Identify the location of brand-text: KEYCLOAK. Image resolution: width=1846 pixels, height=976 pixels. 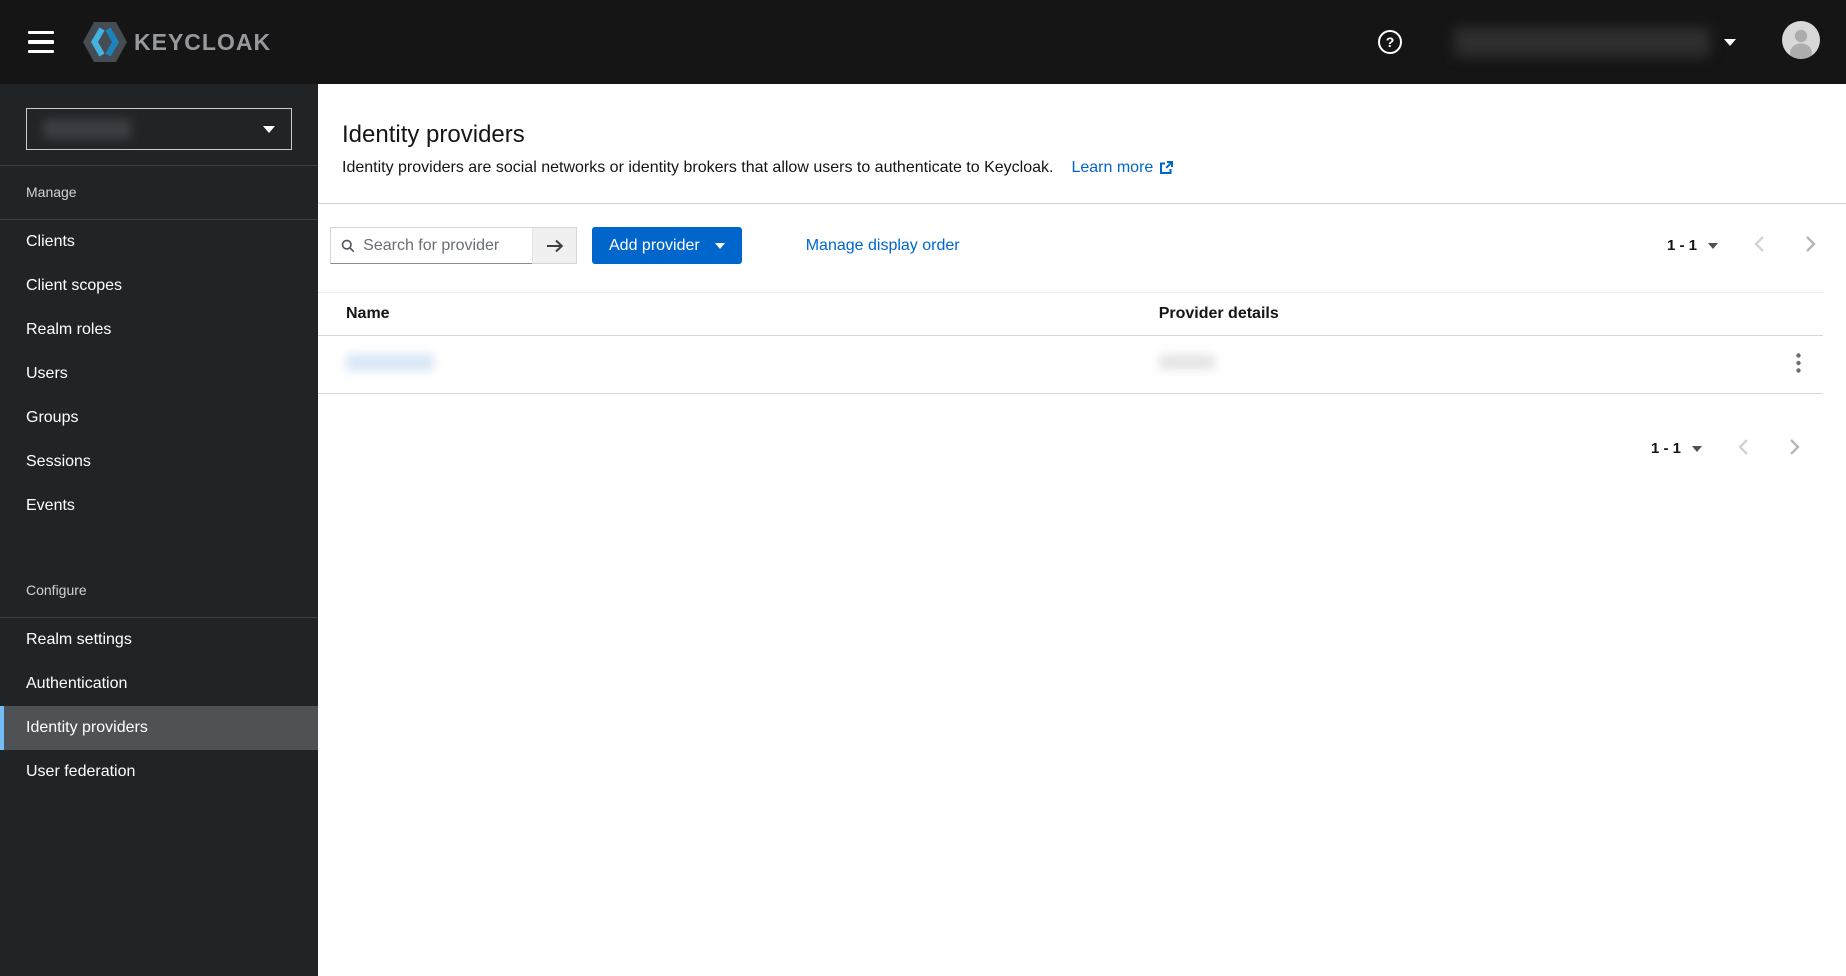
(203, 41).